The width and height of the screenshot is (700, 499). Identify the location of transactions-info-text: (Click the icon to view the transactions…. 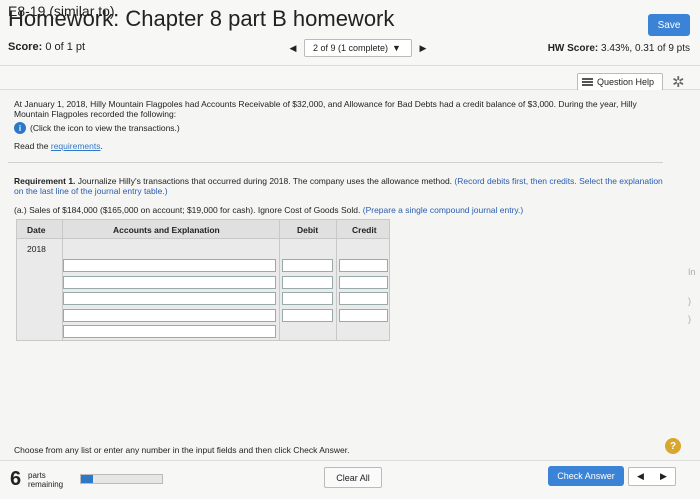
(105, 128).